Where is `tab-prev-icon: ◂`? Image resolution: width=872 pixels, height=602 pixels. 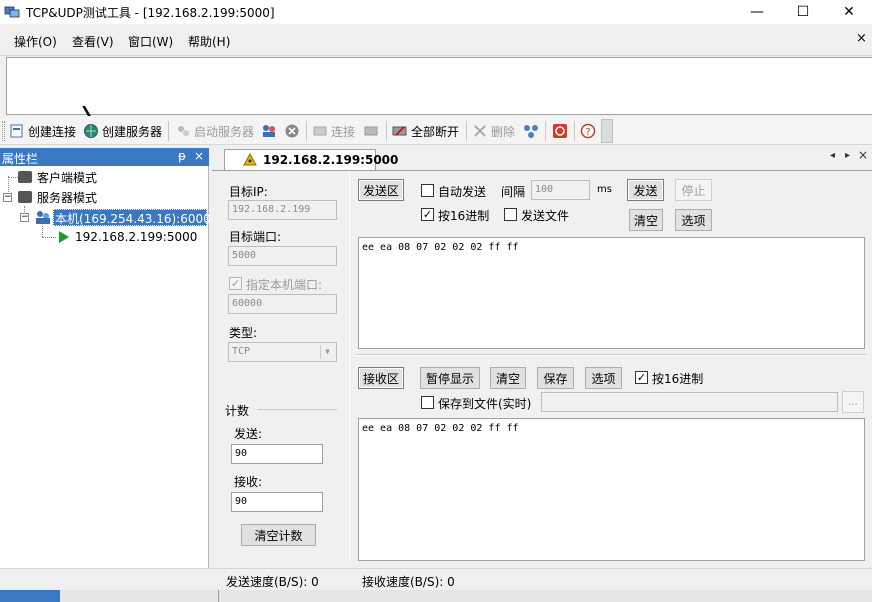
tab-prev-icon: ◂ is located at coordinates (832, 155).